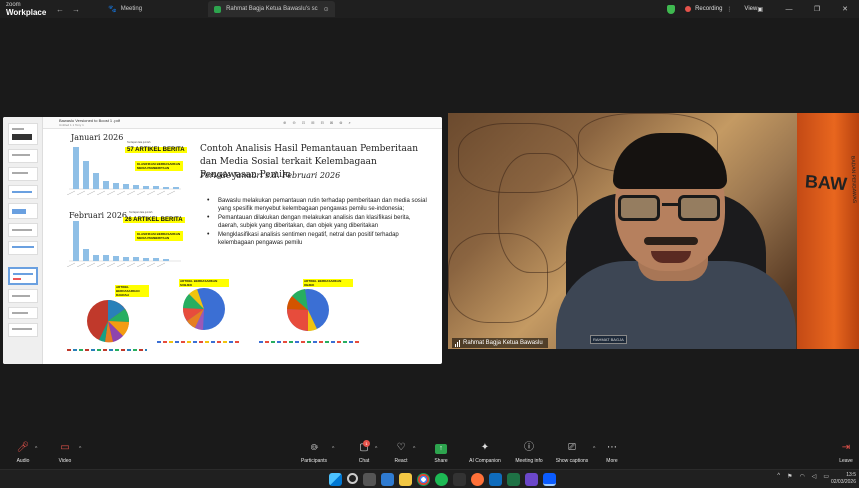 Image resolution: width=859 pixels, height=488 pixels. I want to click on close-button: ✕, so click(845, 9).